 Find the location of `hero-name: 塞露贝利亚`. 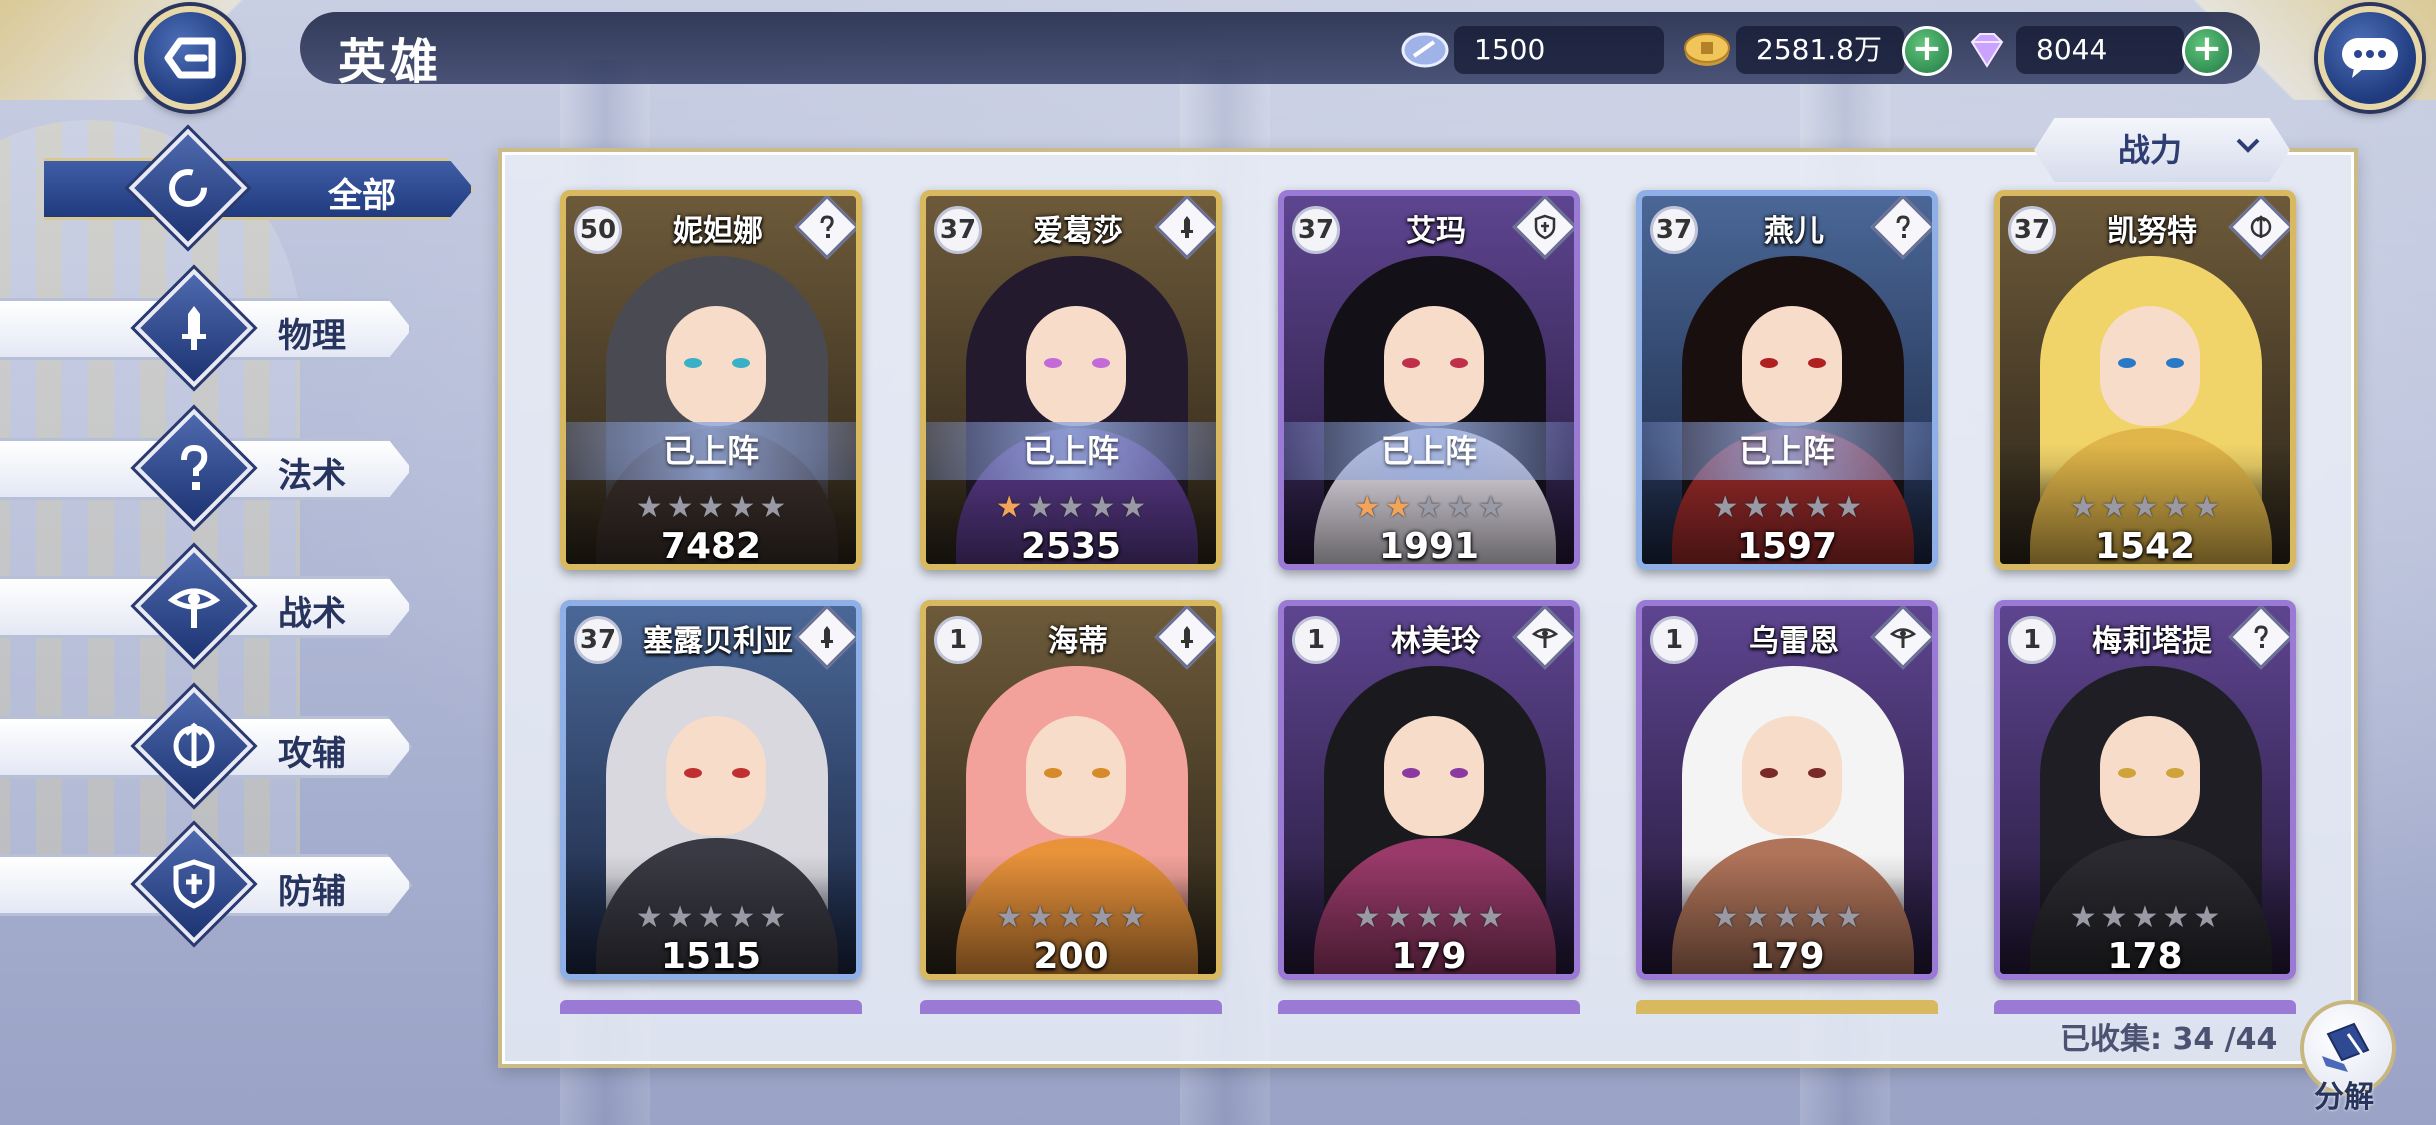

hero-name: 塞露贝利亚 is located at coordinates (718, 641).